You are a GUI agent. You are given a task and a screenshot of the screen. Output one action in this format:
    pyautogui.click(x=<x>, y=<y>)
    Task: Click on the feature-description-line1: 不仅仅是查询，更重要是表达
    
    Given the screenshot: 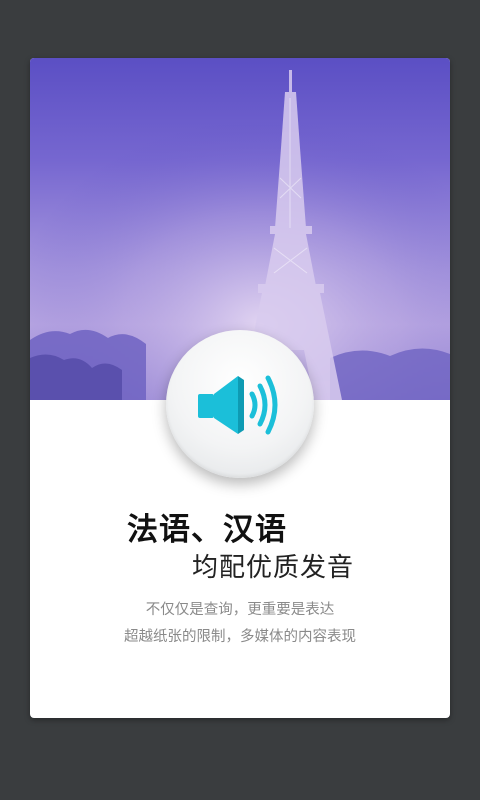 What is the action you would take?
    pyautogui.click(x=240, y=610)
    